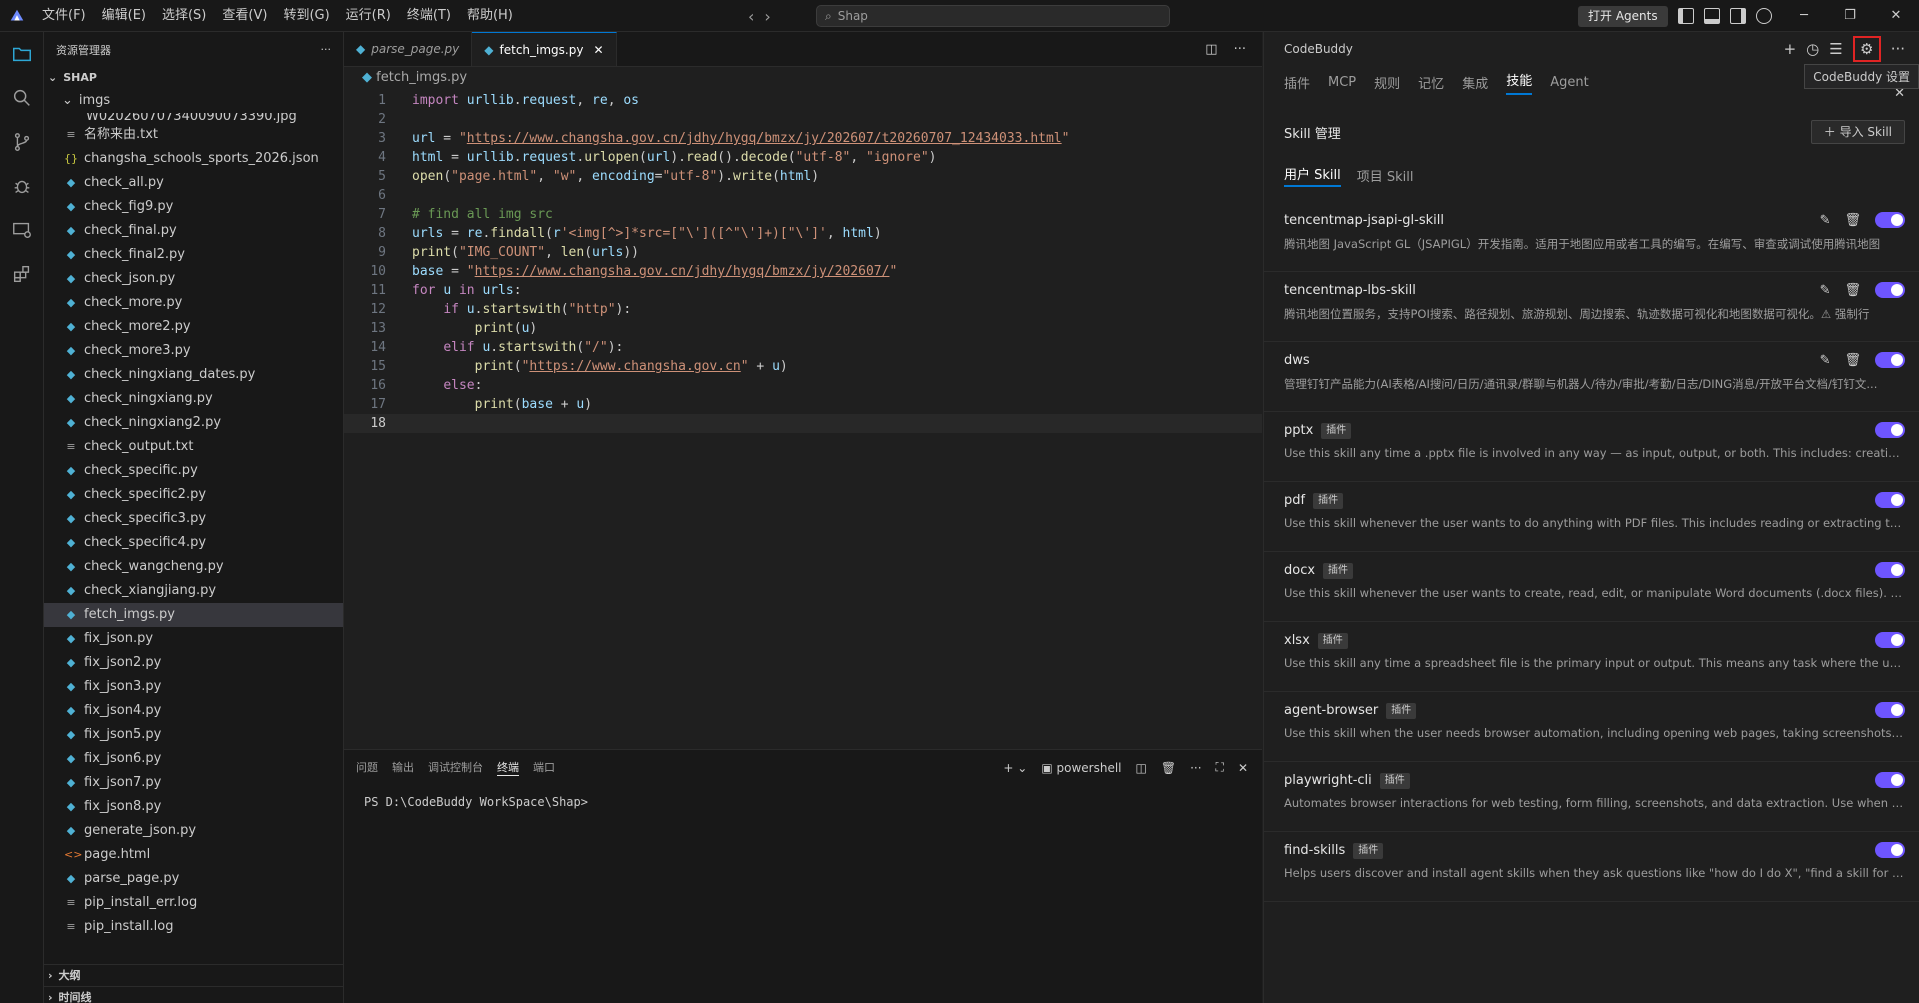  Describe the element at coordinates (64, 16) in the screenshot. I see `menu-item: 文件(F)` at that location.